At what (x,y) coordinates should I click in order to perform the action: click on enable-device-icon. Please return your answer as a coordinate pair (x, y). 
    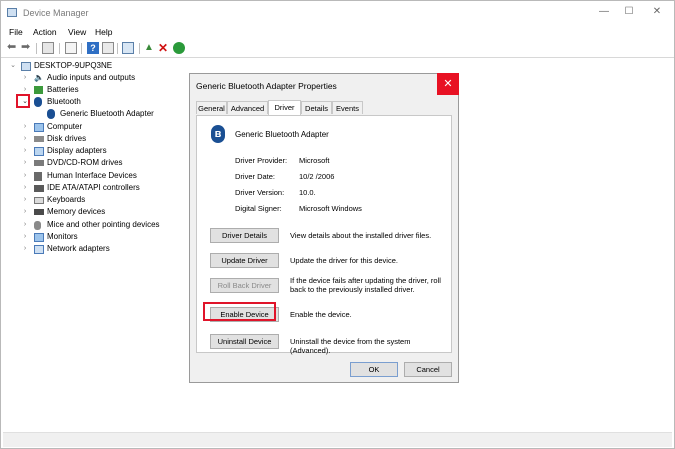
    Looking at the image, I should click on (179, 48).